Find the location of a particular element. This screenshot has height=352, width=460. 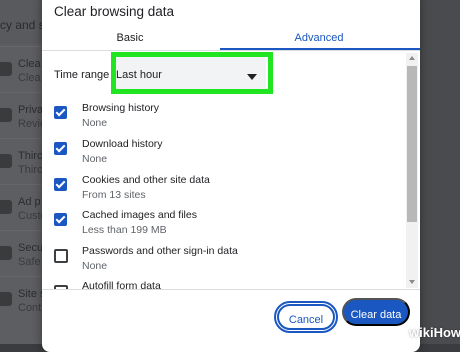

checkbox-cached-images is located at coordinates (60, 219).